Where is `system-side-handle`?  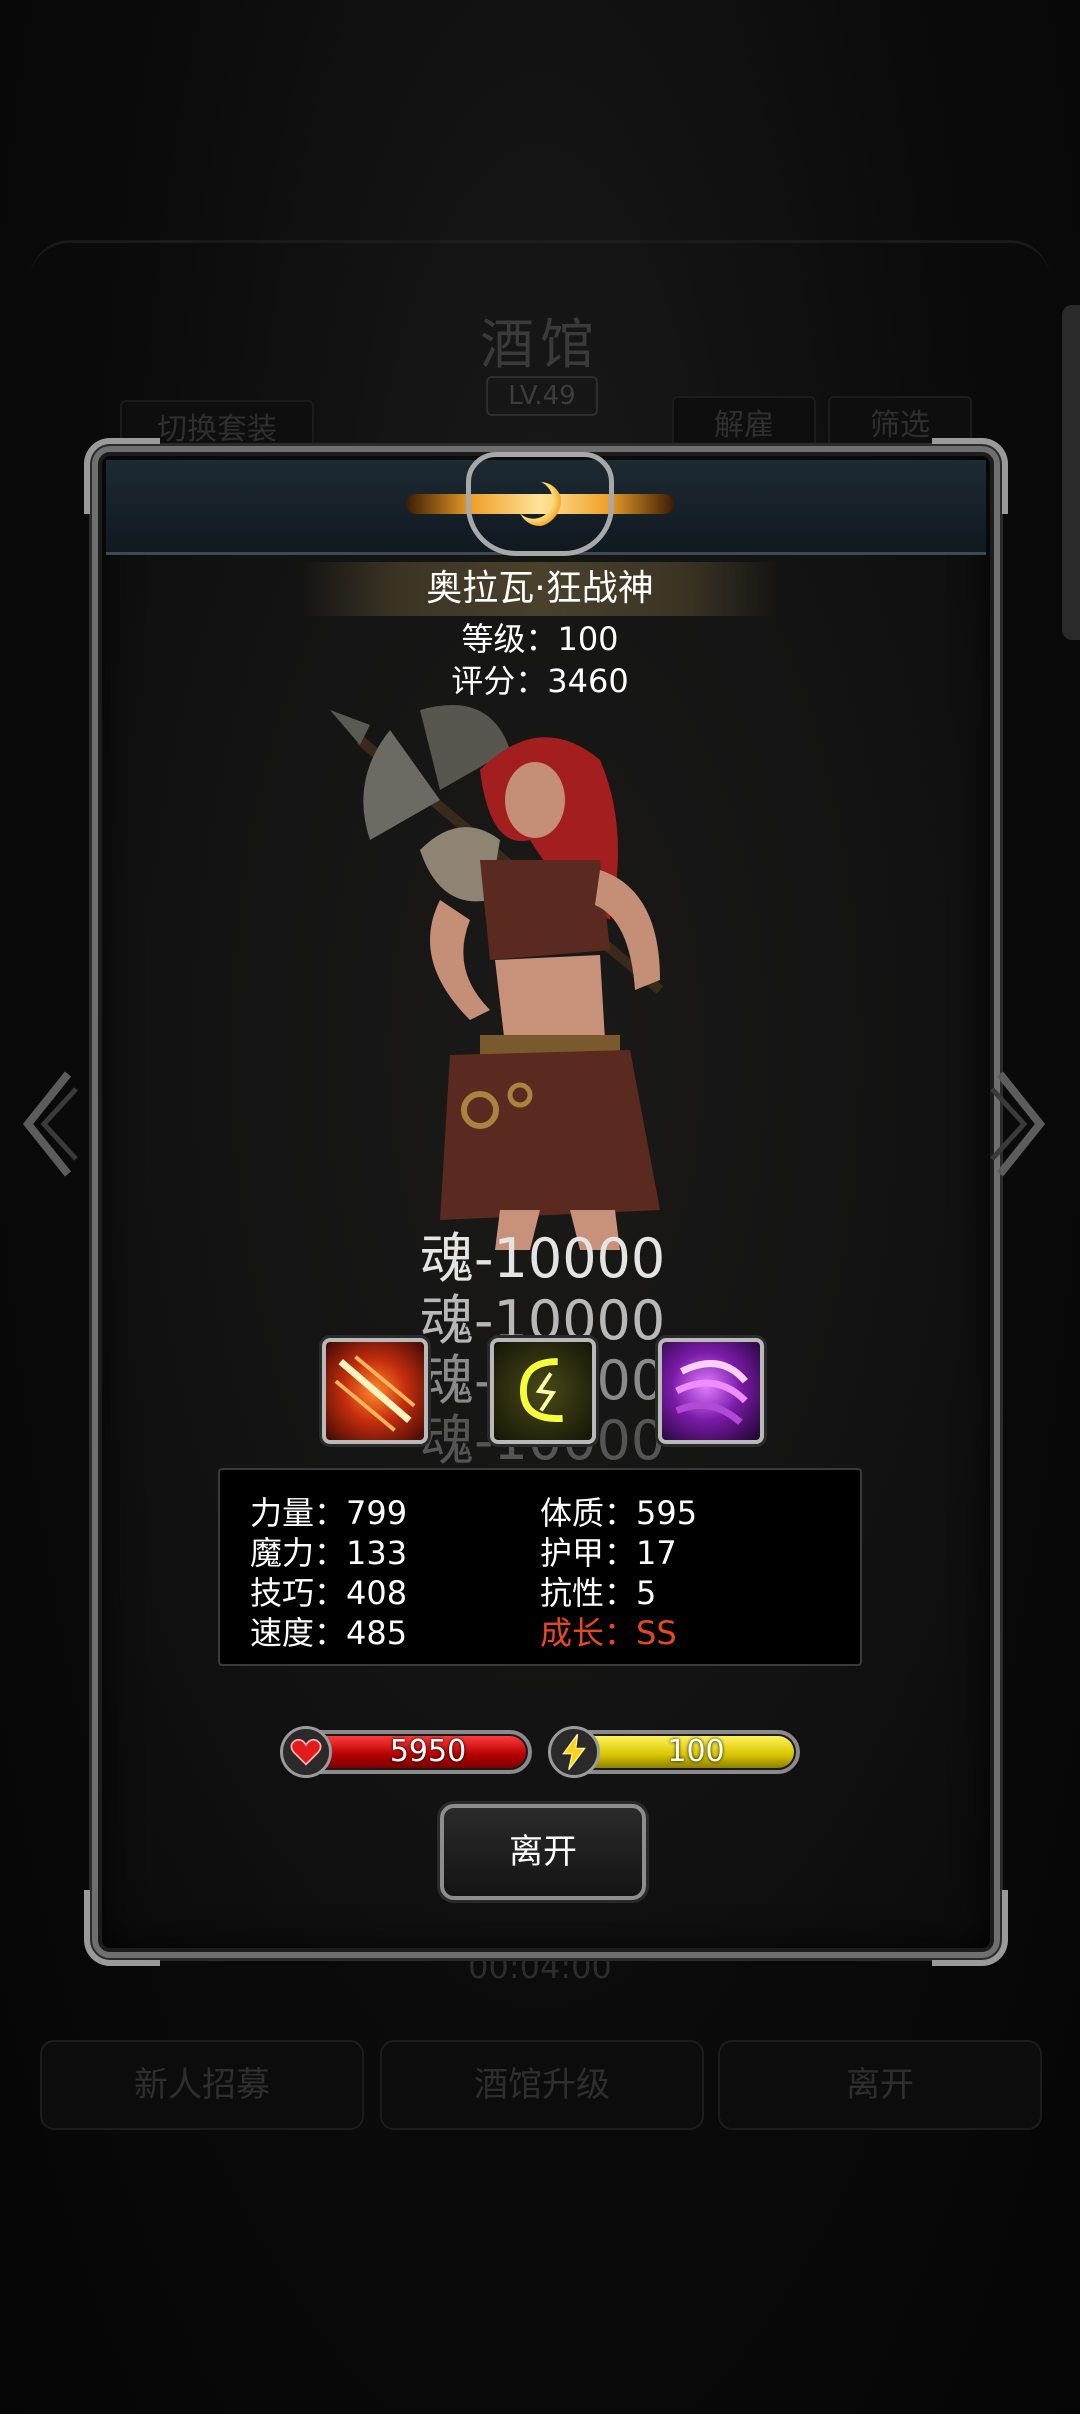
system-side-handle is located at coordinates (1071, 472).